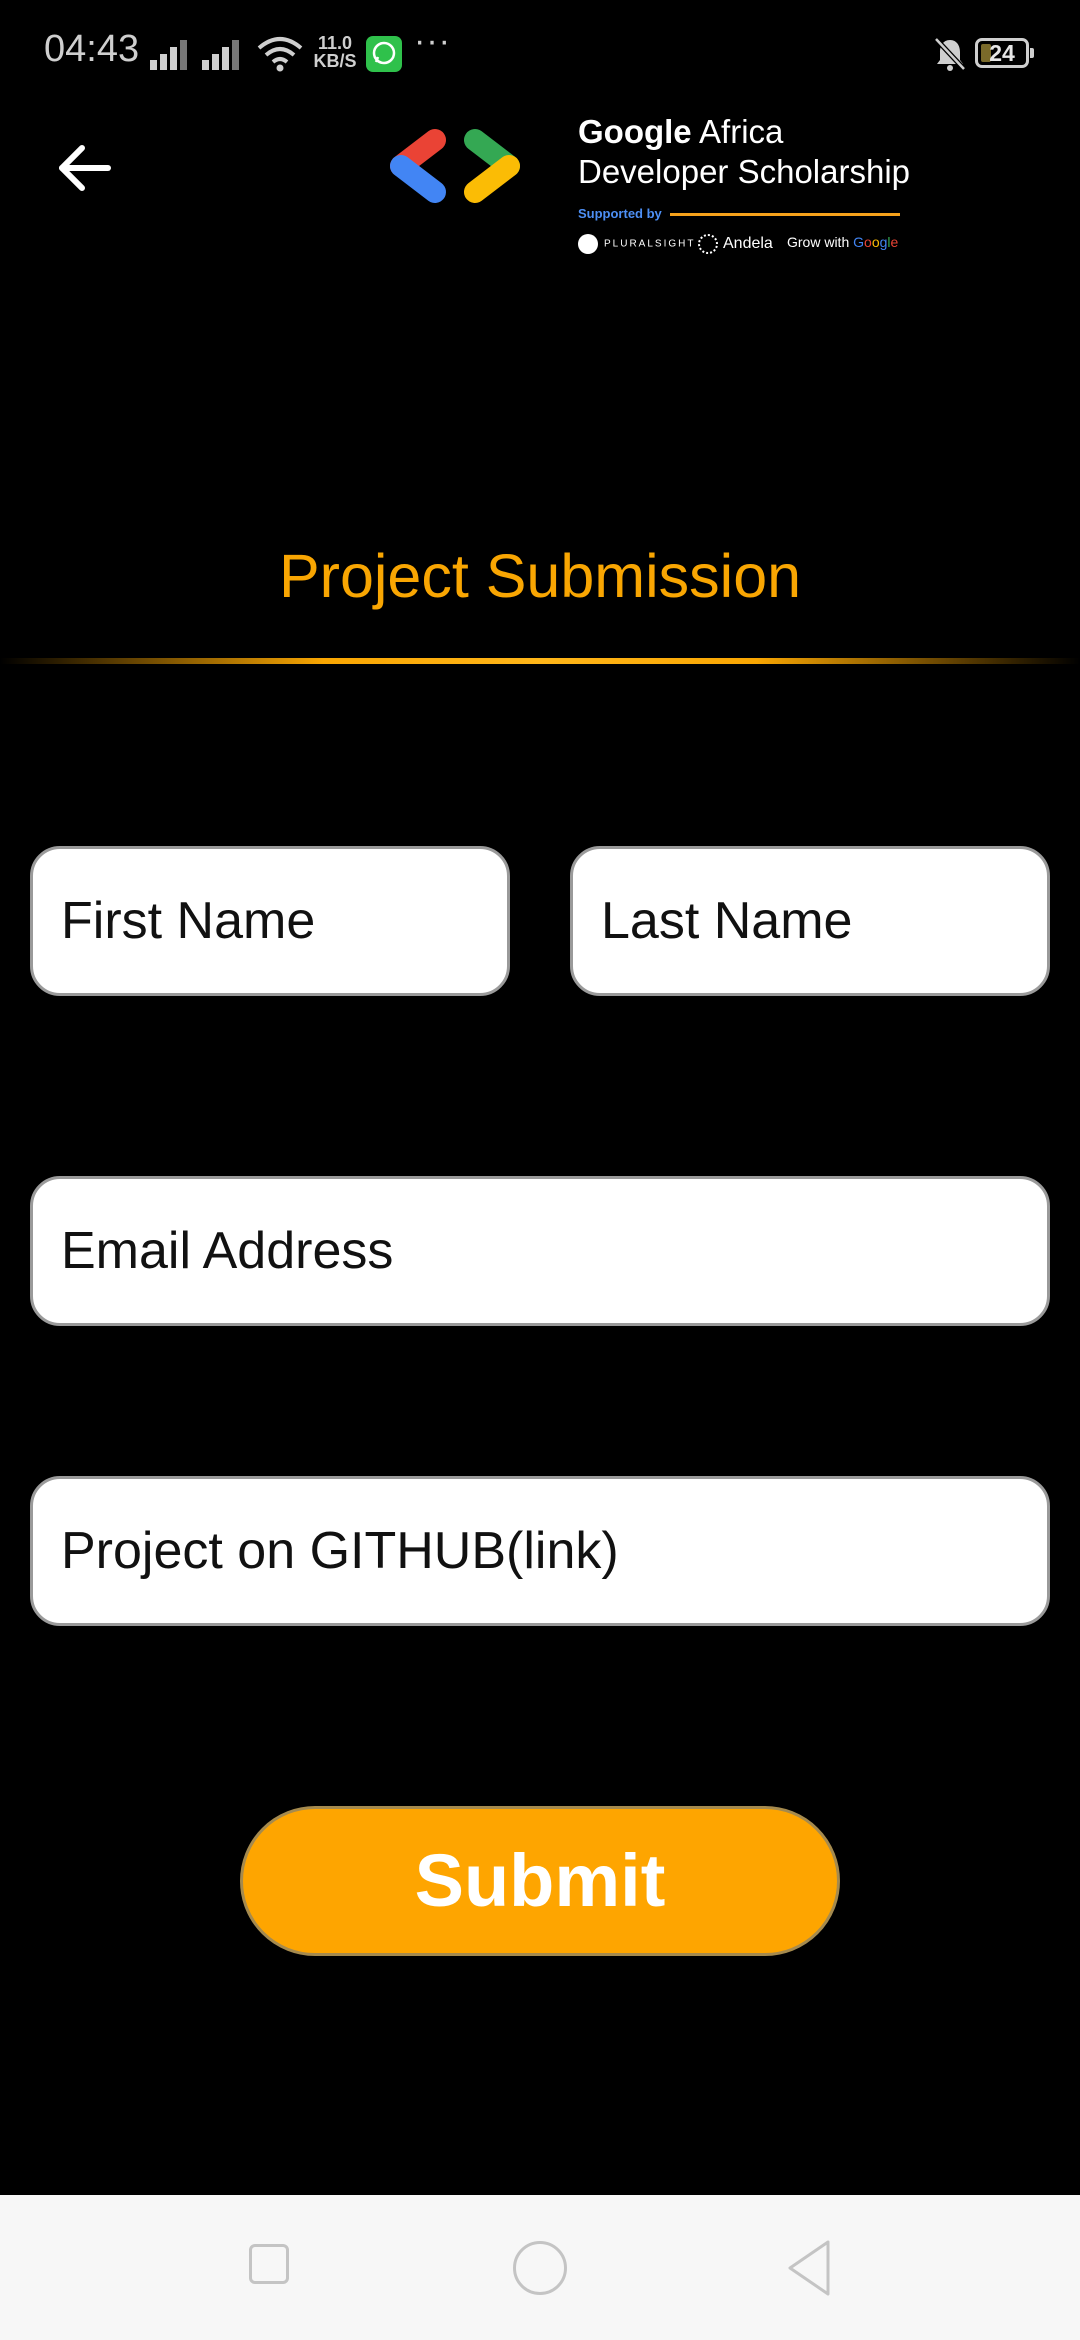 The height and width of the screenshot is (2340, 1080). I want to click on back-arrow-icon, so click(85, 170).